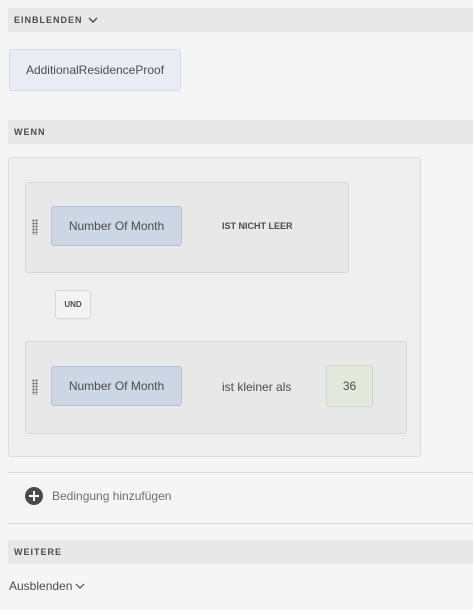 This screenshot has height=610, width=473. Describe the element at coordinates (257, 226) in the screenshot. I see `condition-operator: IST NICHT LEER` at that location.